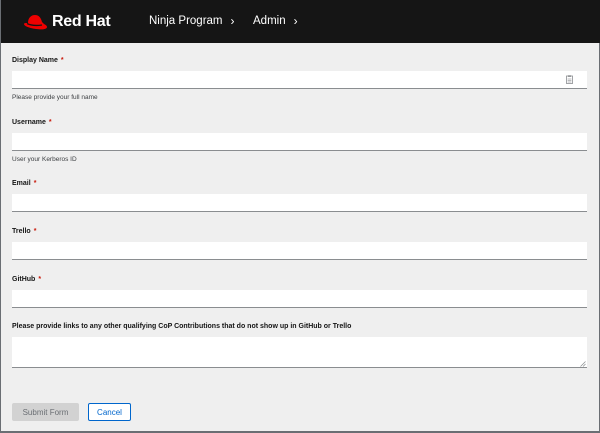 The image size is (600, 433). Describe the element at coordinates (81, 21) in the screenshot. I see `brand-name: Red Hat` at that location.